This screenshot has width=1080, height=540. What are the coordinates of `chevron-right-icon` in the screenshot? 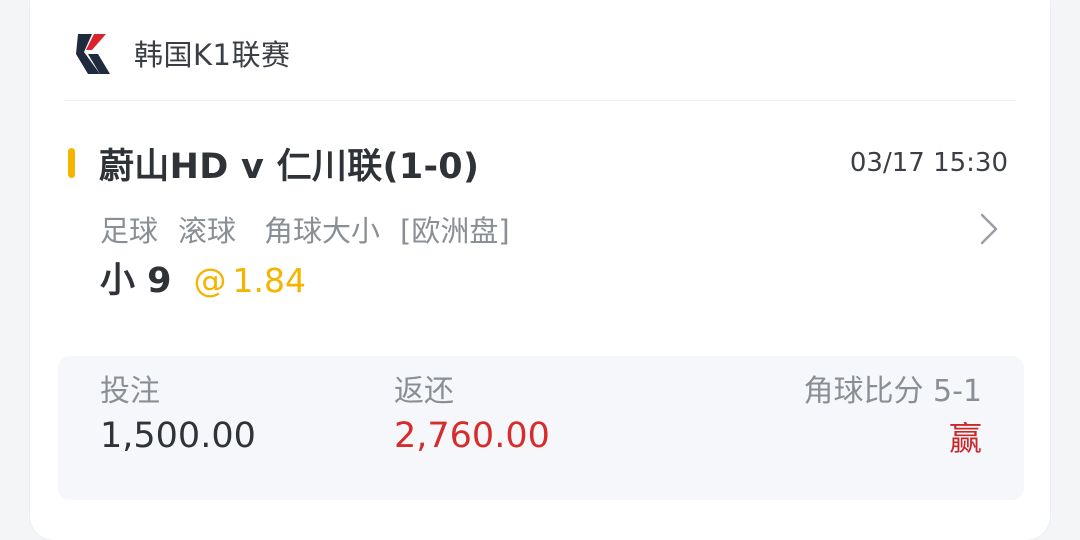 It's located at (989, 229).